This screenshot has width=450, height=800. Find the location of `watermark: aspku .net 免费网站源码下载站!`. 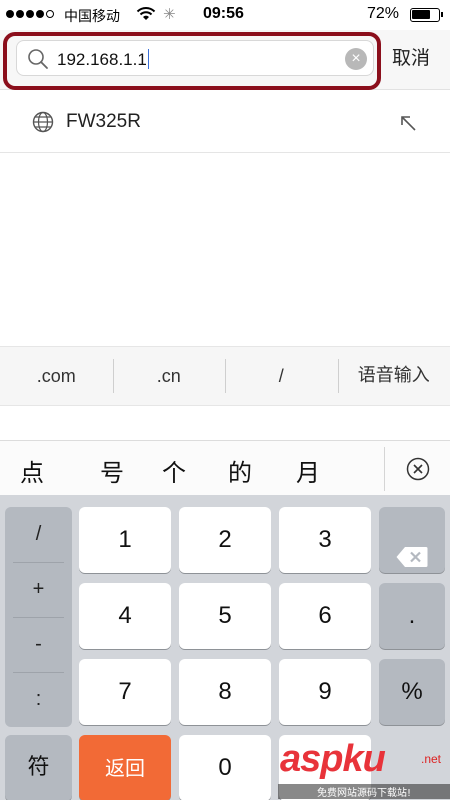

watermark: aspku .net 免费网站源码下载站! is located at coordinates (364, 769).